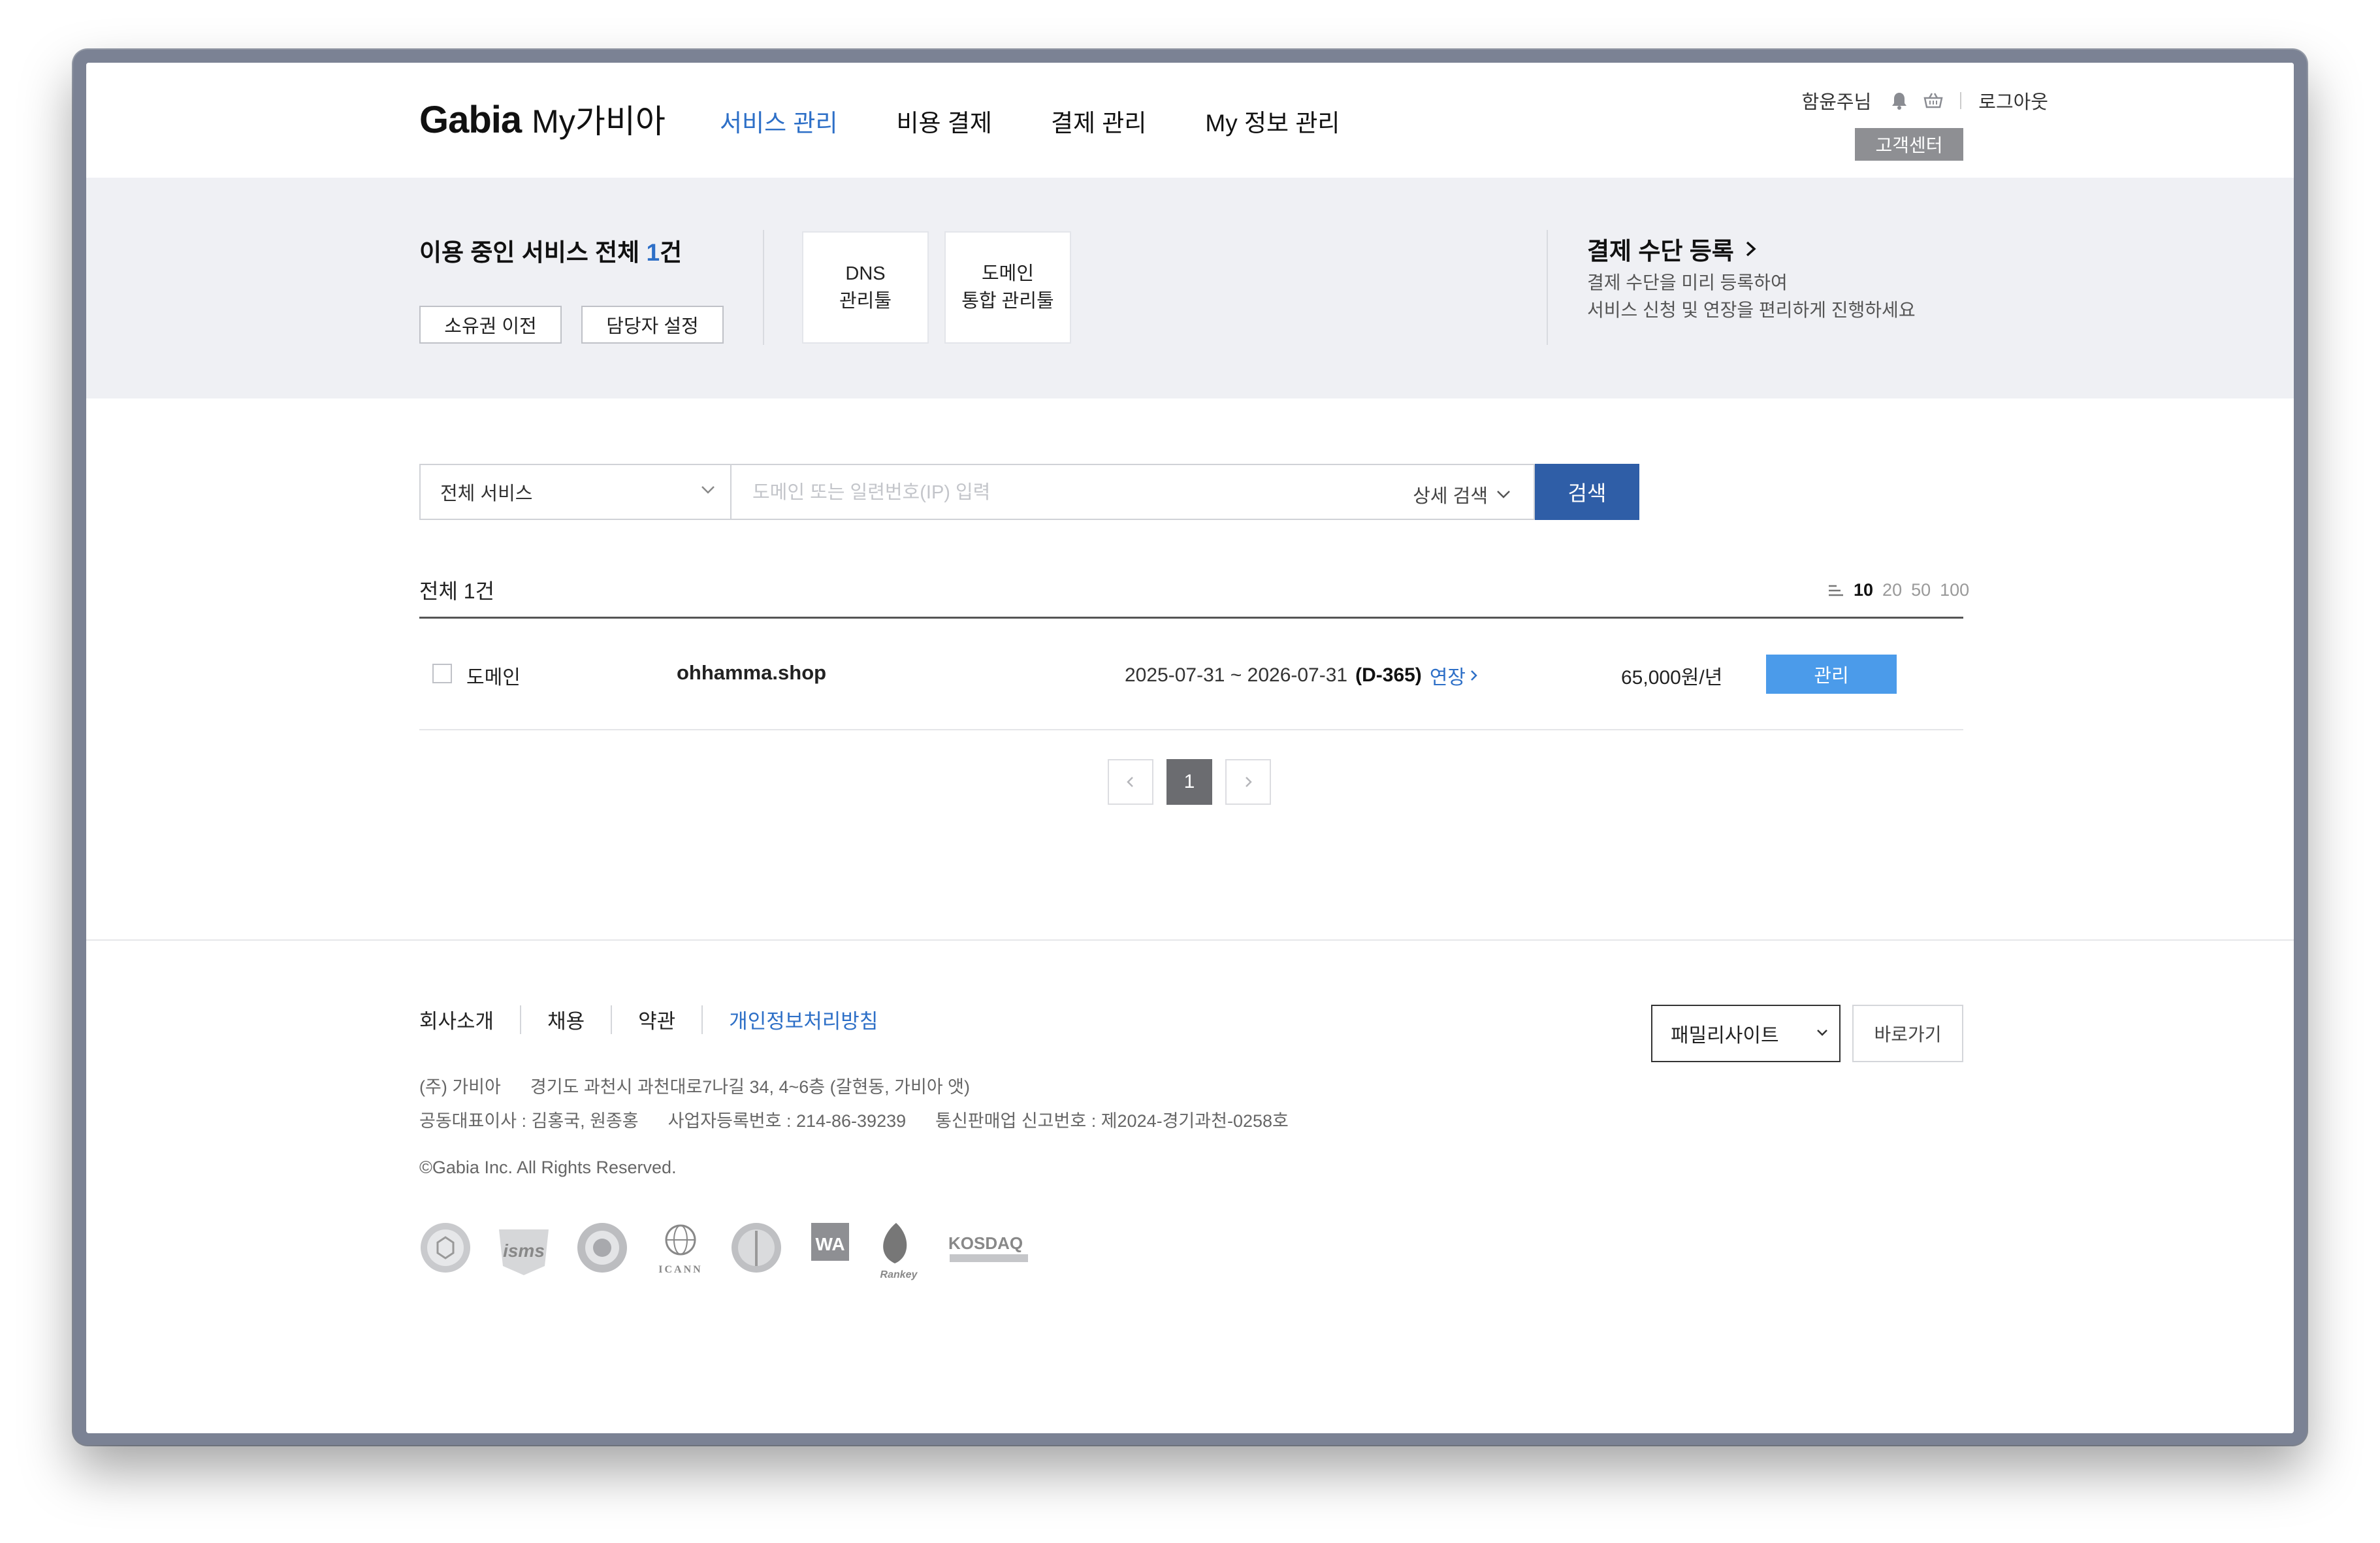 This screenshot has height=1543, width=2380. What do you see at coordinates (1909, 144) in the screenshot?
I see `customer-center-button: 고객센터` at bounding box center [1909, 144].